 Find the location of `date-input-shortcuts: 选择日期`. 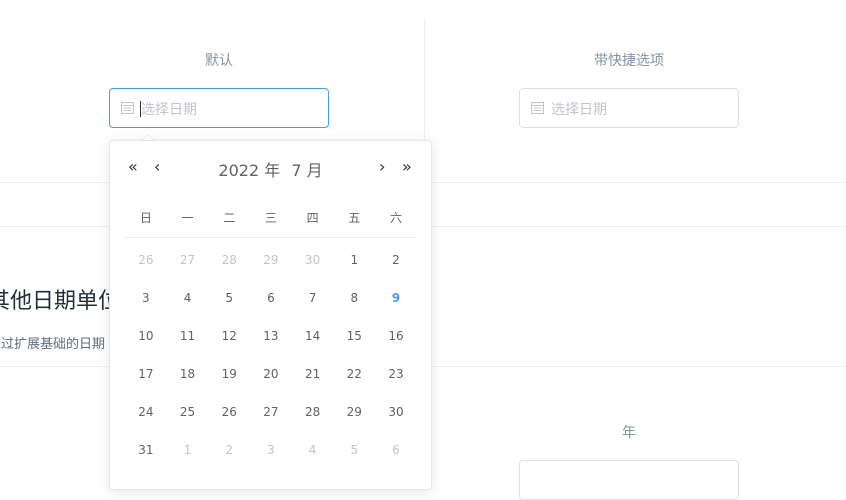

date-input-shortcuts: 选择日期 is located at coordinates (629, 108).